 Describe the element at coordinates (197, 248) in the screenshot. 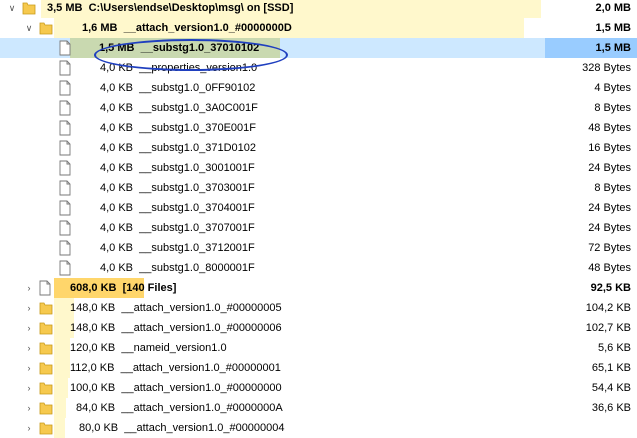

I see `row-name: __substg1.0_3712001F` at that location.